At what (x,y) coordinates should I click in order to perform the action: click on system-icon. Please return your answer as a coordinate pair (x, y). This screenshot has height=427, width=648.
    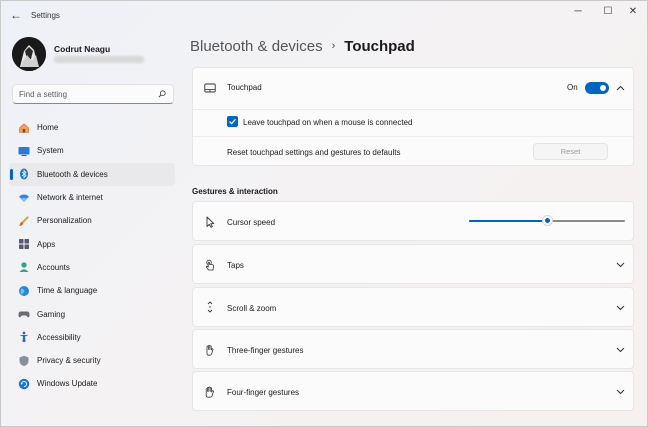
    Looking at the image, I should click on (24, 151).